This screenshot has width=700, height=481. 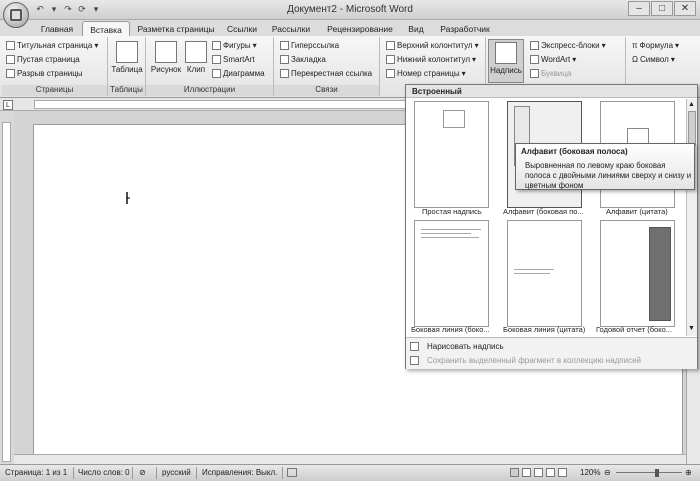 I want to click on zoom-slider-thumb, so click(x=657, y=473).